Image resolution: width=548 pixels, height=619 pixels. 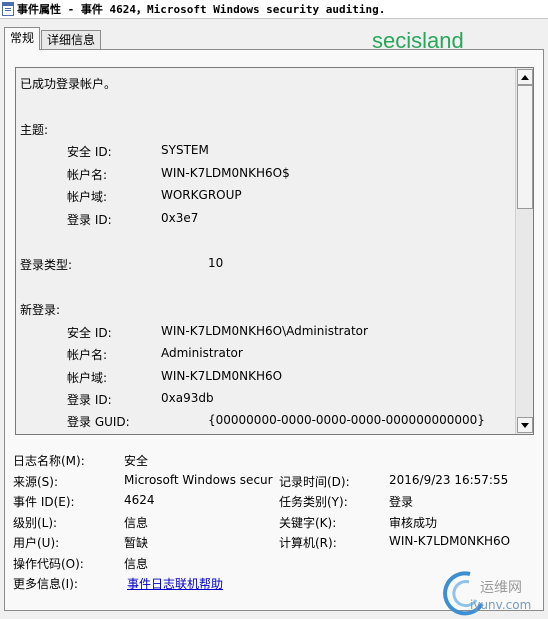 I want to click on field-value: WIN-K7LDM0NKH6O$, so click(x=225, y=173).